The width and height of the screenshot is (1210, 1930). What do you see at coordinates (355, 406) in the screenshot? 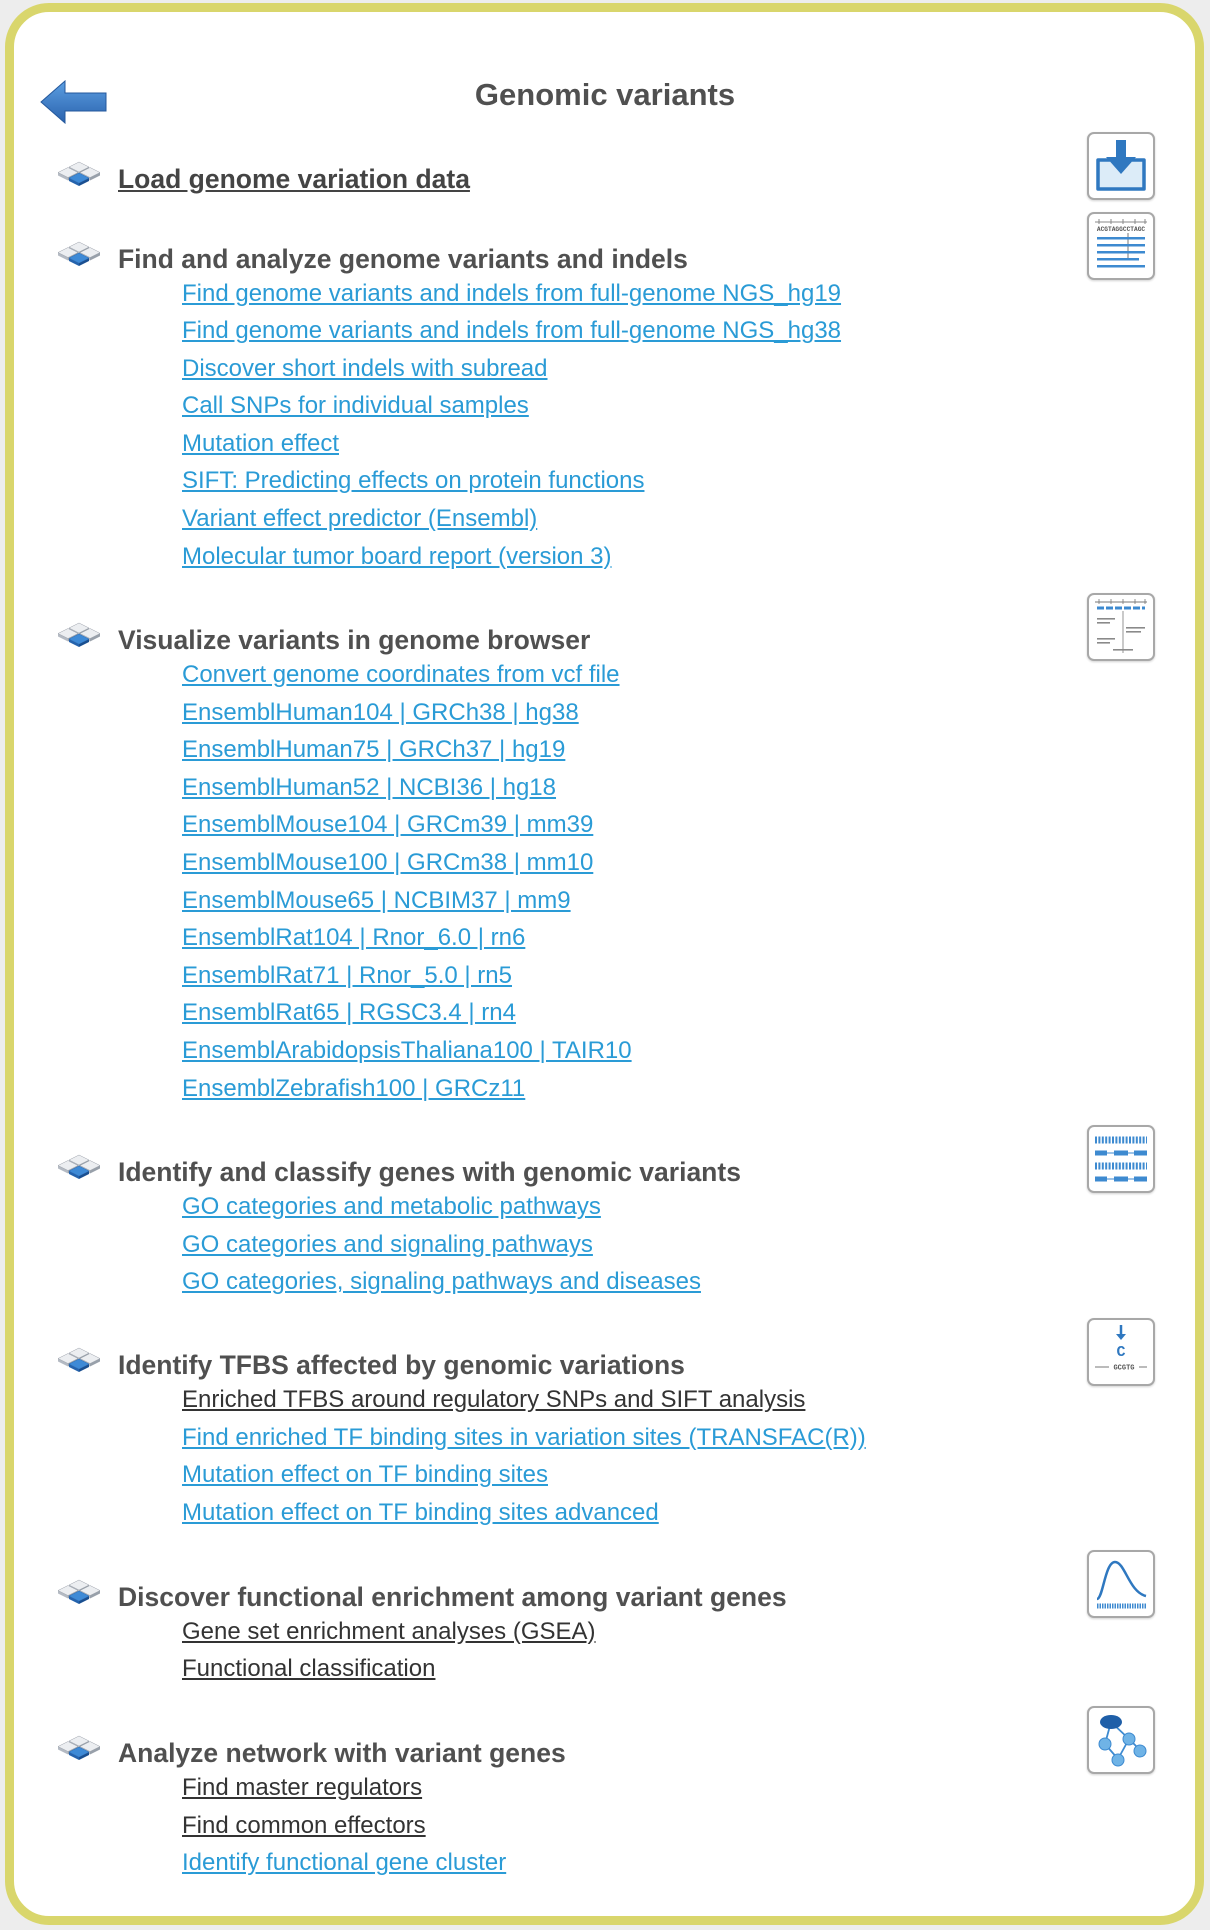
I see `link-call-snps: Call SNPs for individual samples` at bounding box center [355, 406].